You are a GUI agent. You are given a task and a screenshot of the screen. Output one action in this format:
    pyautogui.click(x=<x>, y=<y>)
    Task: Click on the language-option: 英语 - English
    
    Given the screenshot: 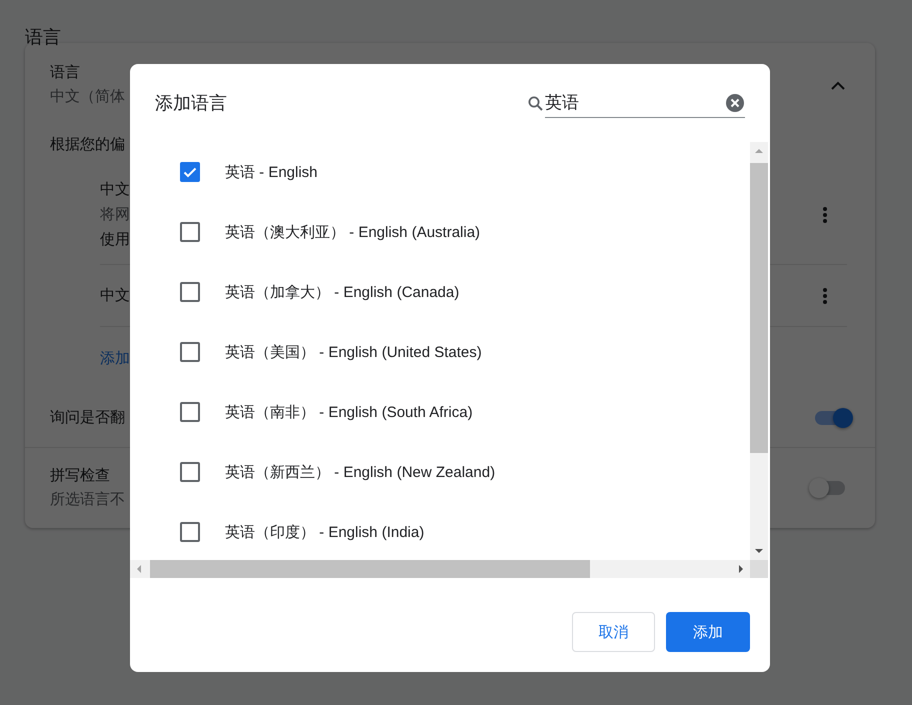 What is the action you would take?
    pyautogui.click(x=271, y=172)
    